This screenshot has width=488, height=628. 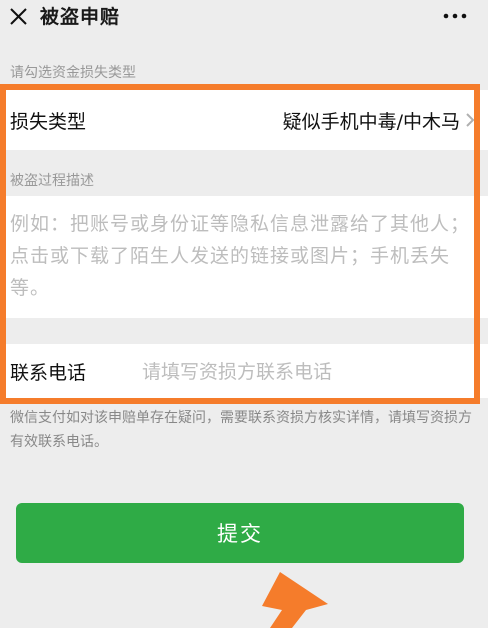 What do you see at coordinates (48, 122) in the screenshot?
I see `loss-type-label: 损失类型` at bounding box center [48, 122].